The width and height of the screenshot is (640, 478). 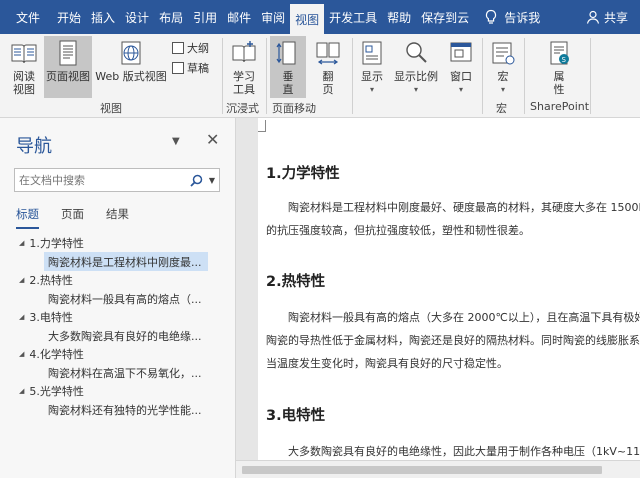 What do you see at coordinates (262, 126) in the screenshot?
I see `margin-corner-mark` at bounding box center [262, 126].